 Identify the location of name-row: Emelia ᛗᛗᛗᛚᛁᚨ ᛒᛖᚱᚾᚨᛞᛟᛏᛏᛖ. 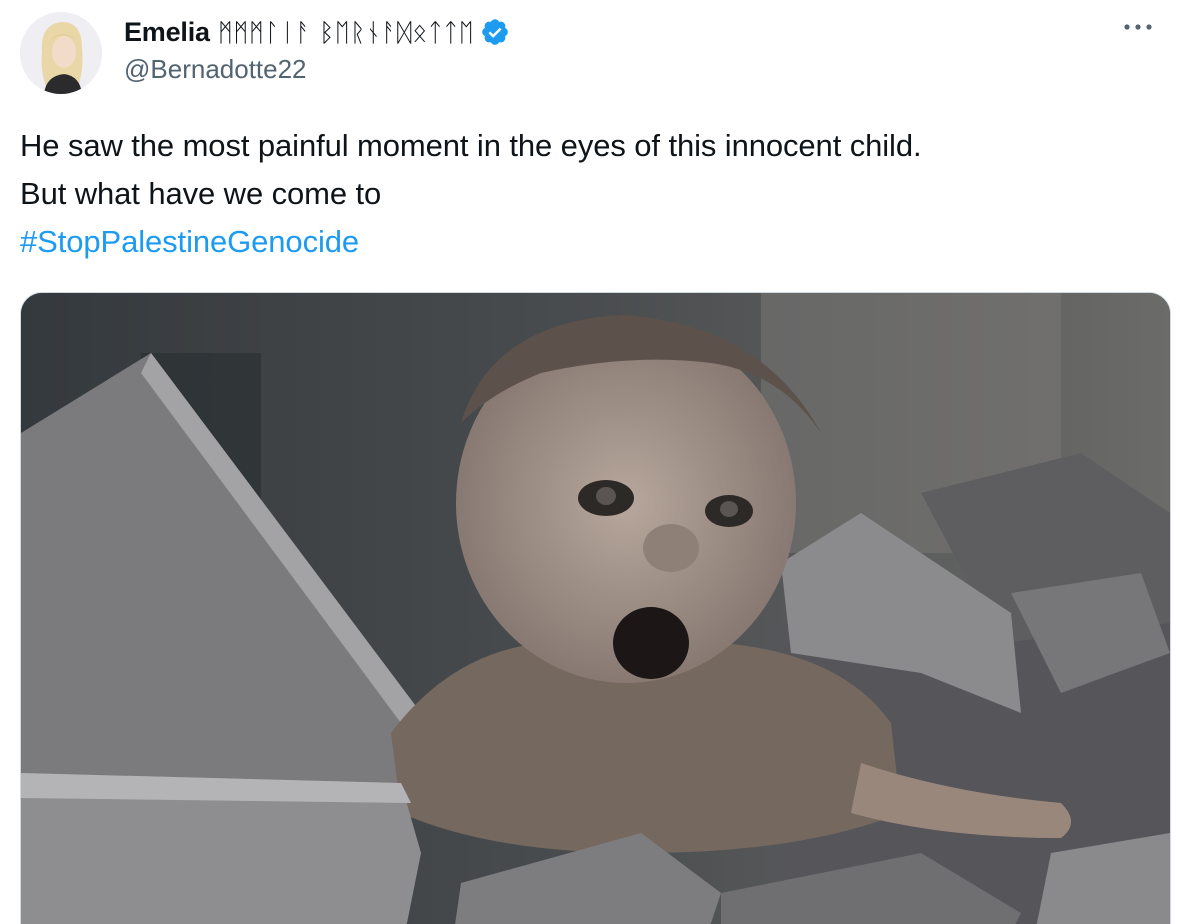
(622, 32).